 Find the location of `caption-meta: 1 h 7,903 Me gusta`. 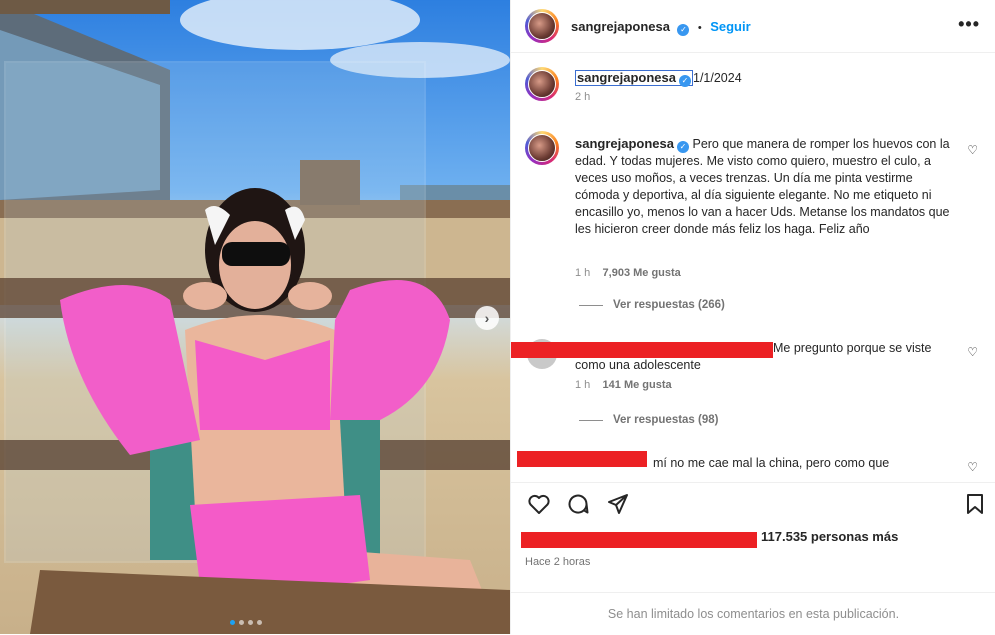

caption-meta: 1 h 7,903 Me gusta is located at coordinates (628, 273).